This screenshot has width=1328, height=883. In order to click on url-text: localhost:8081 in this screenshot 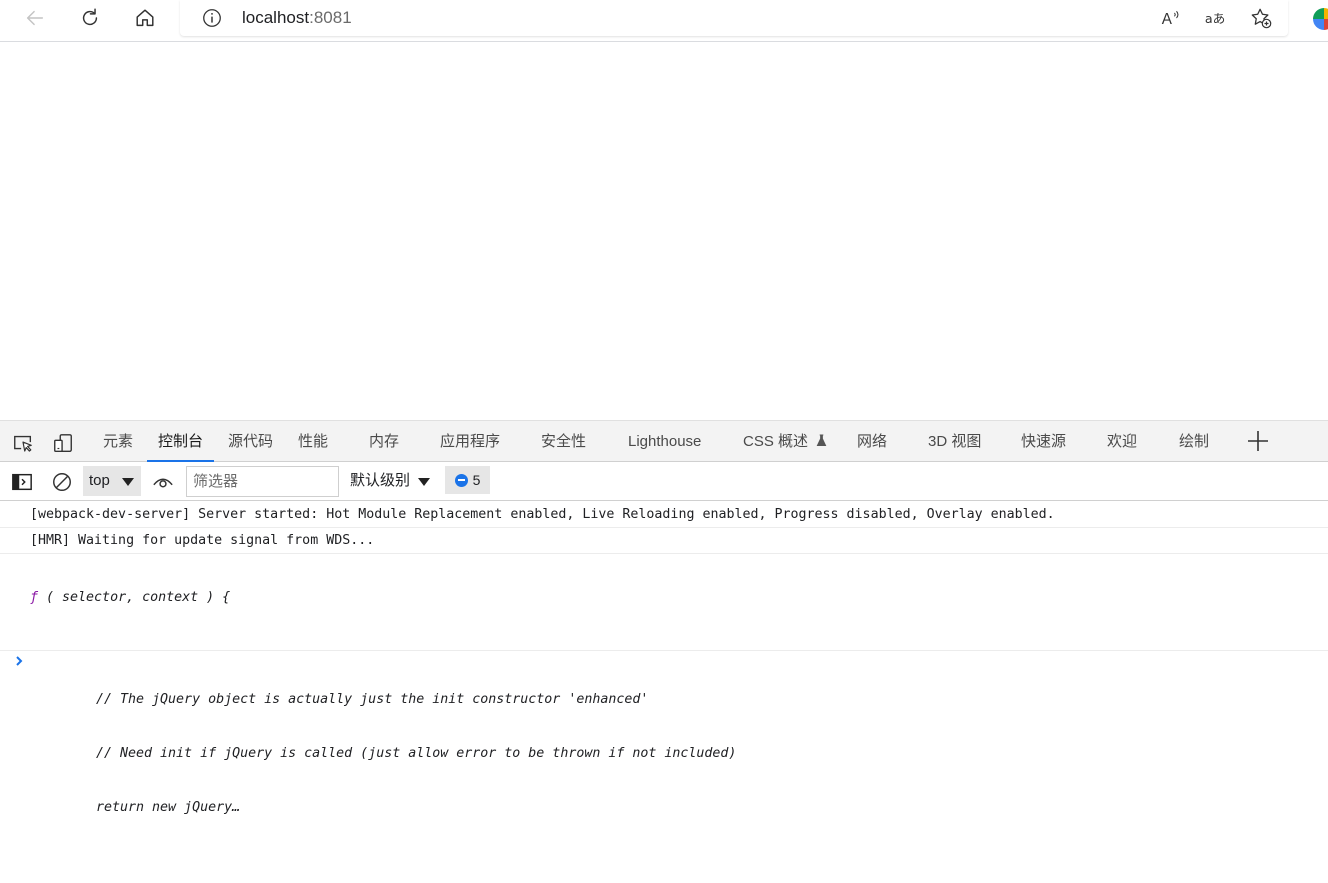, I will do `click(297, 18)`.